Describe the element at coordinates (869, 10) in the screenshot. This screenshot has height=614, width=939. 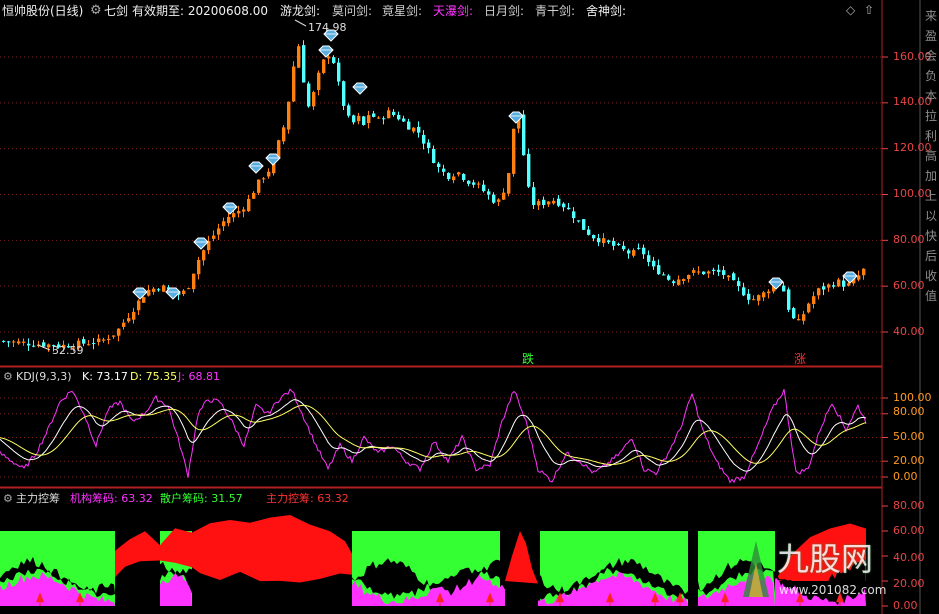
I see `arrow-up-icon: ⇧` at that location.